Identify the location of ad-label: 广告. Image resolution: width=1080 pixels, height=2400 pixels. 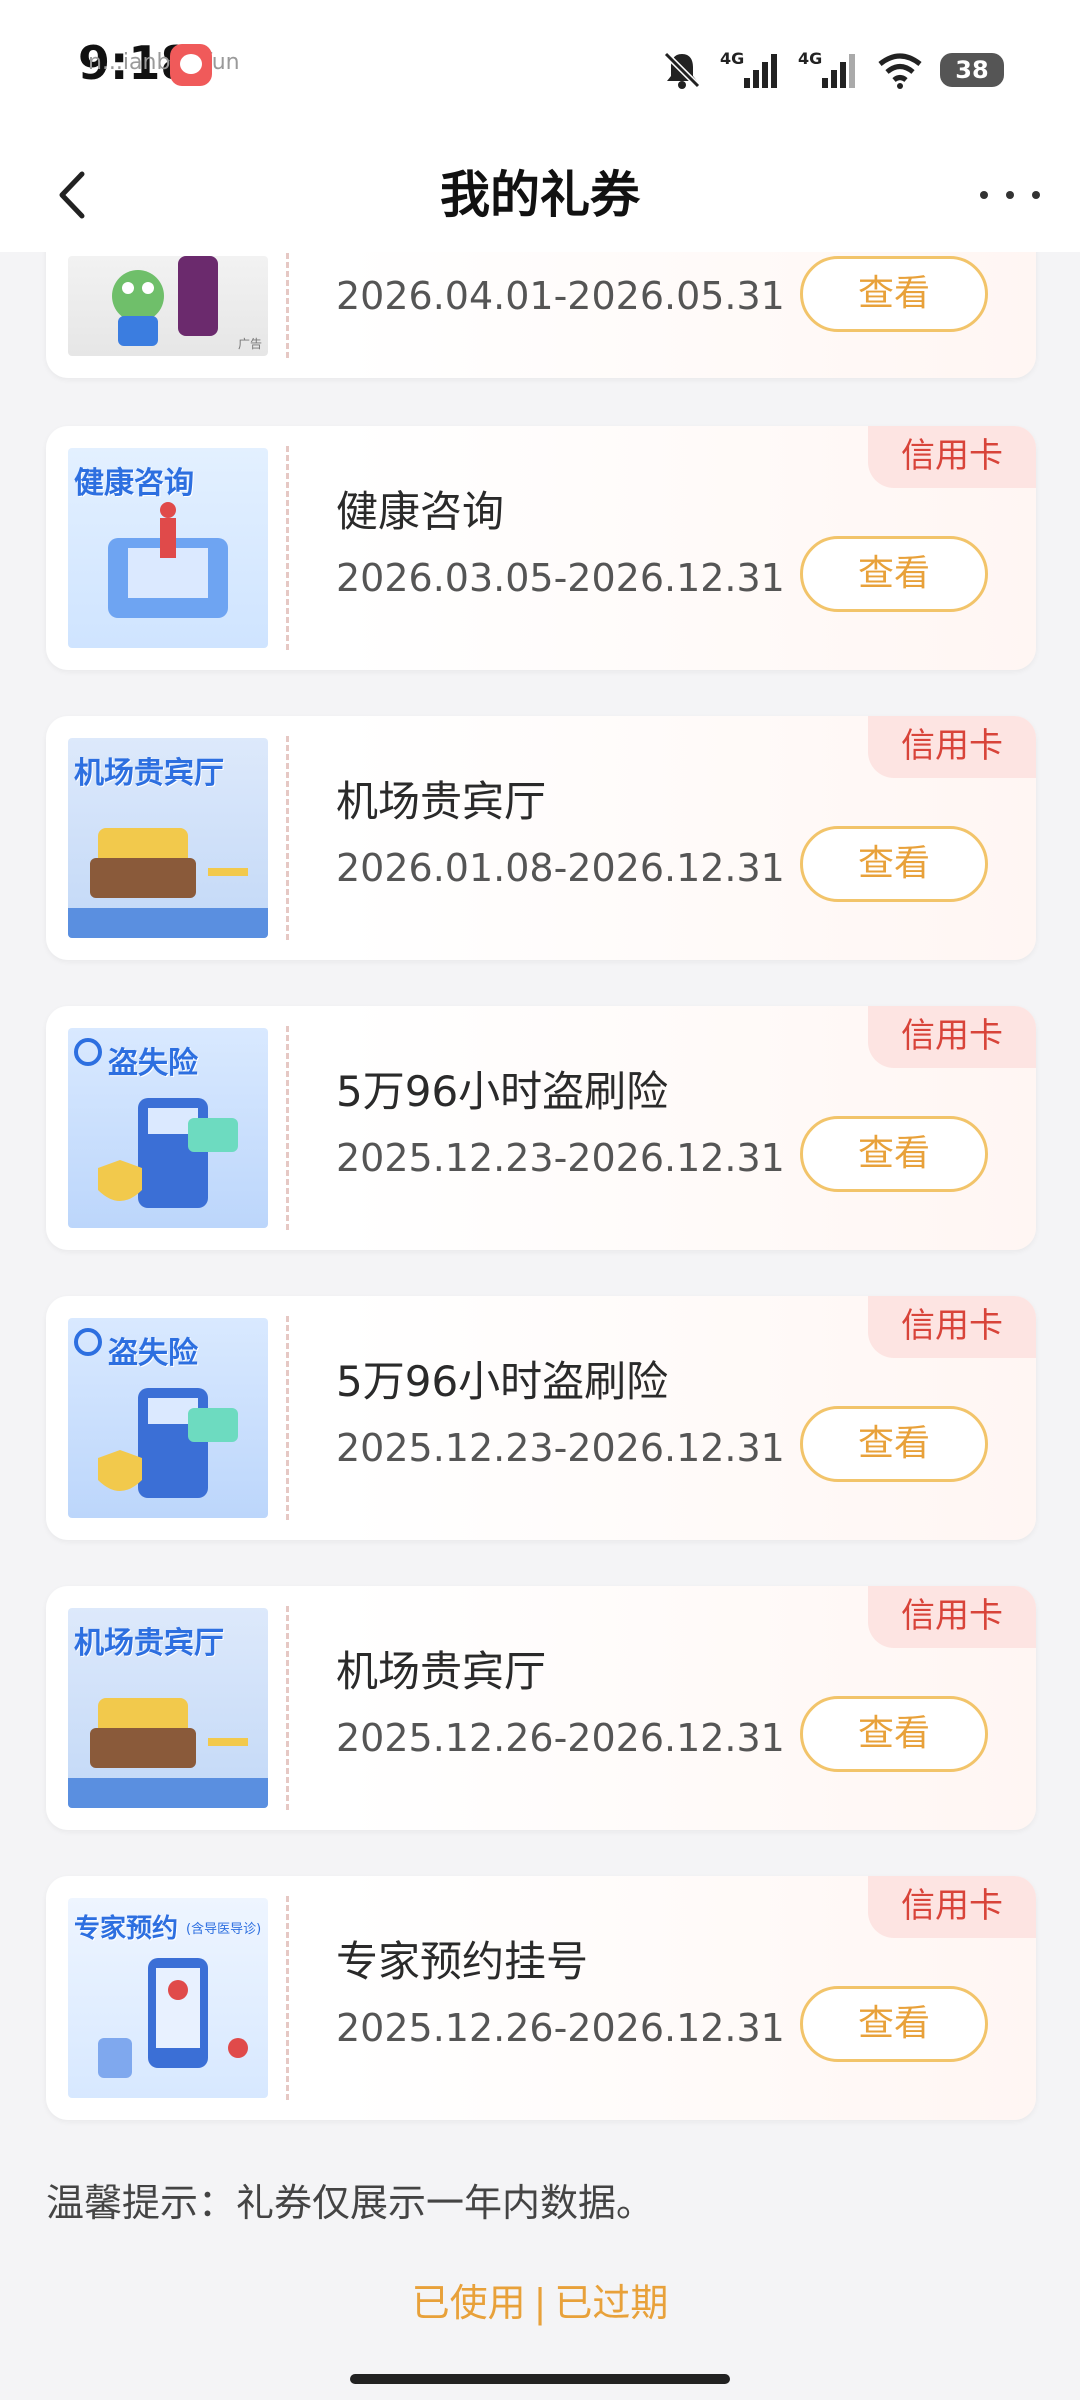
(249, 344).